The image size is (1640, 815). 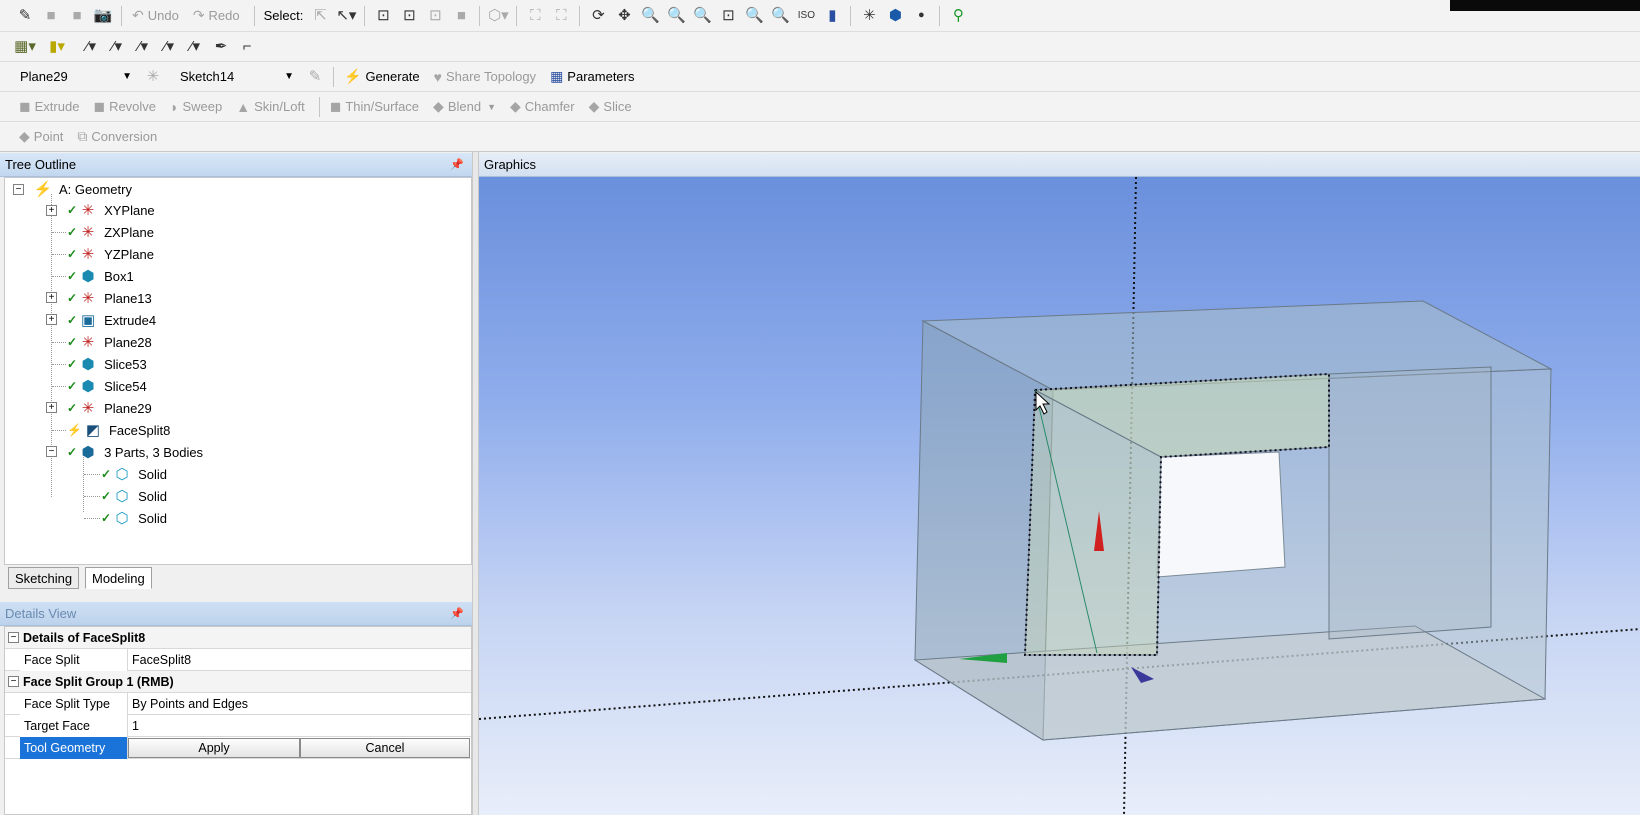 What do you see at coordinates (118, 430) in the screenshot?
I see `tree-node-facesplit8: ⚡ ◩ FaceSplit8` at bounding box center [118, 430].